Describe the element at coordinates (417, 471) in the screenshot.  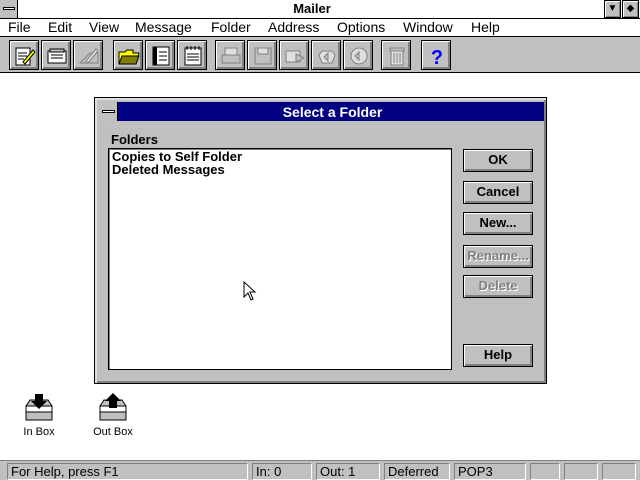
I see `status-mode: Deferred` at that location.